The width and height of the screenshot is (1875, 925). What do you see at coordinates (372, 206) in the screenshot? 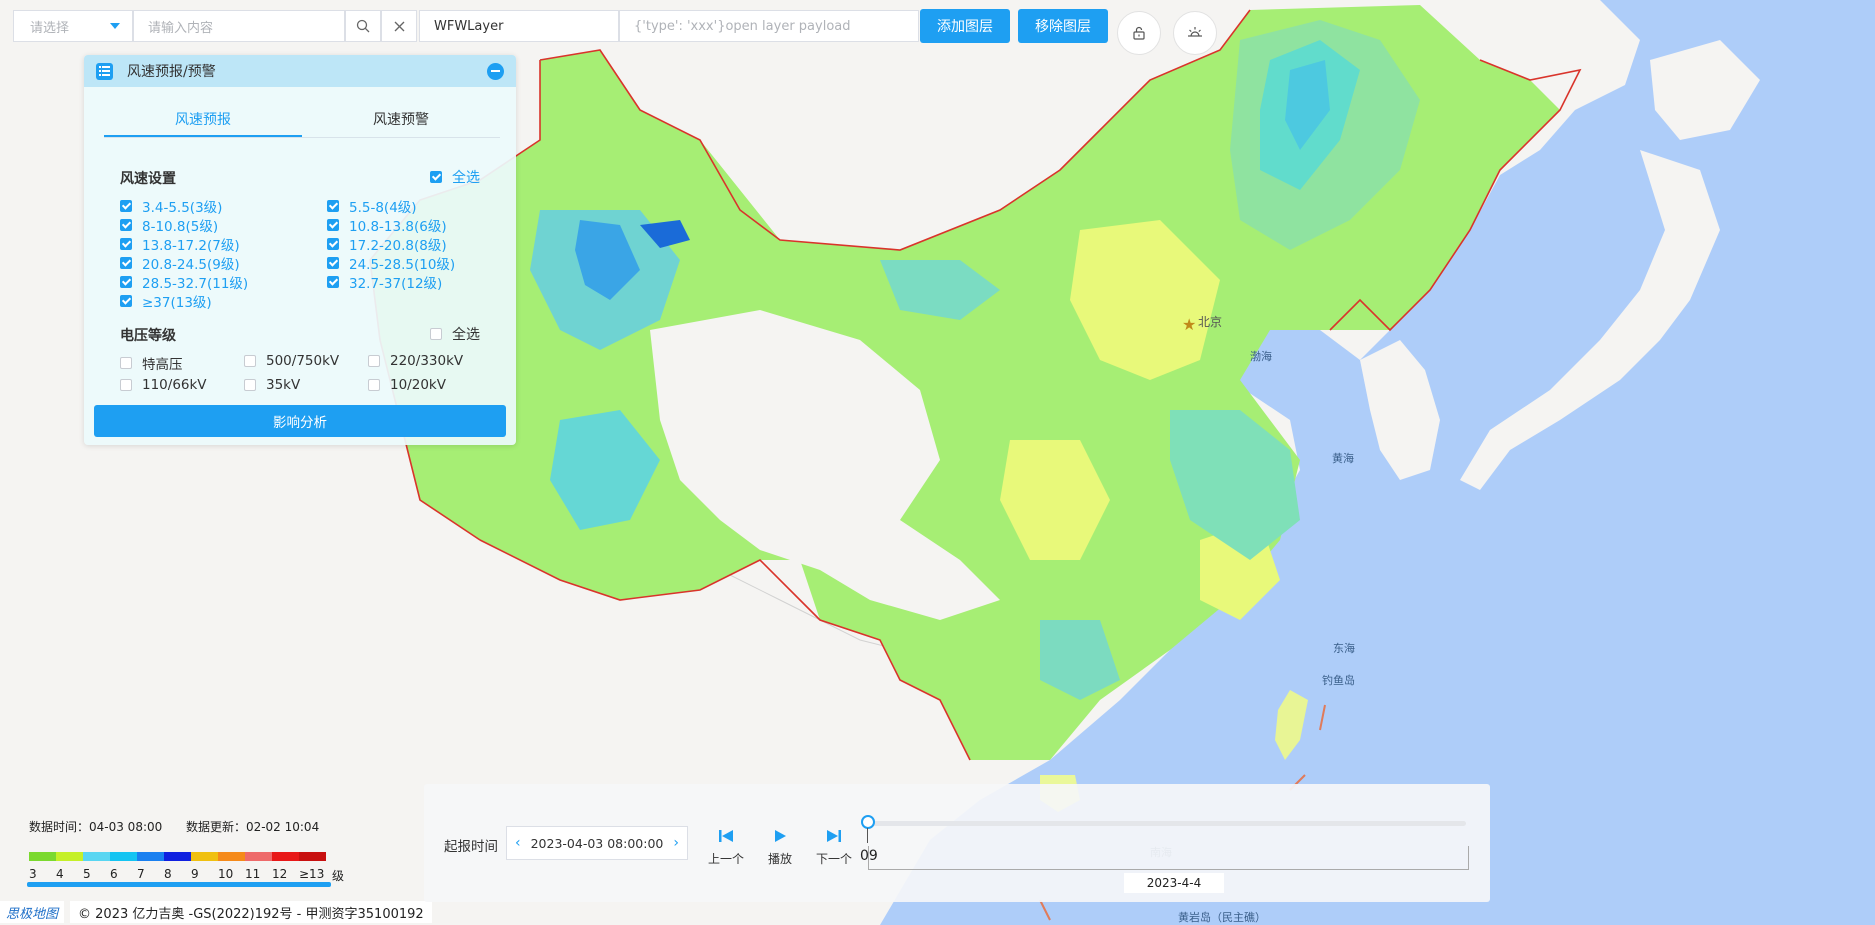
I see `wind-level-item: 5.5-8(4级)` at bounding box center [372, 206].